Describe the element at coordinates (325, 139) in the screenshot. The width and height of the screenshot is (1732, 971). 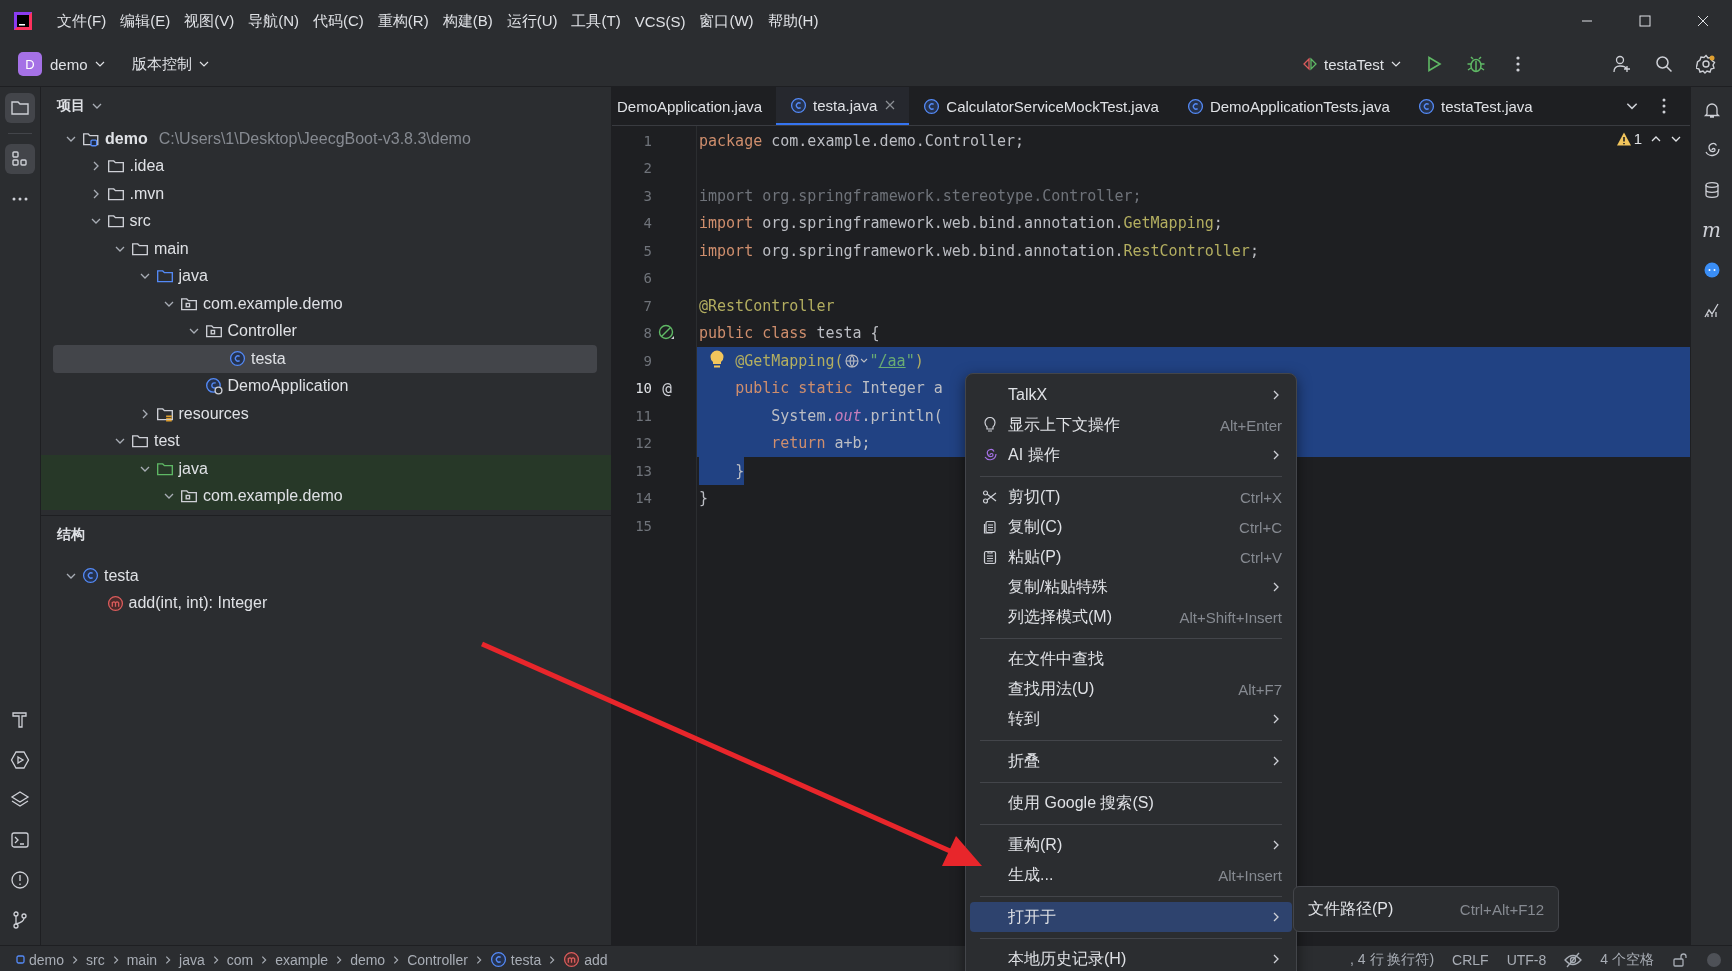
I see `tree-item: demo C:\Users\1\Desktop\JeecgBoot-v3.8.3\demo` at that location.